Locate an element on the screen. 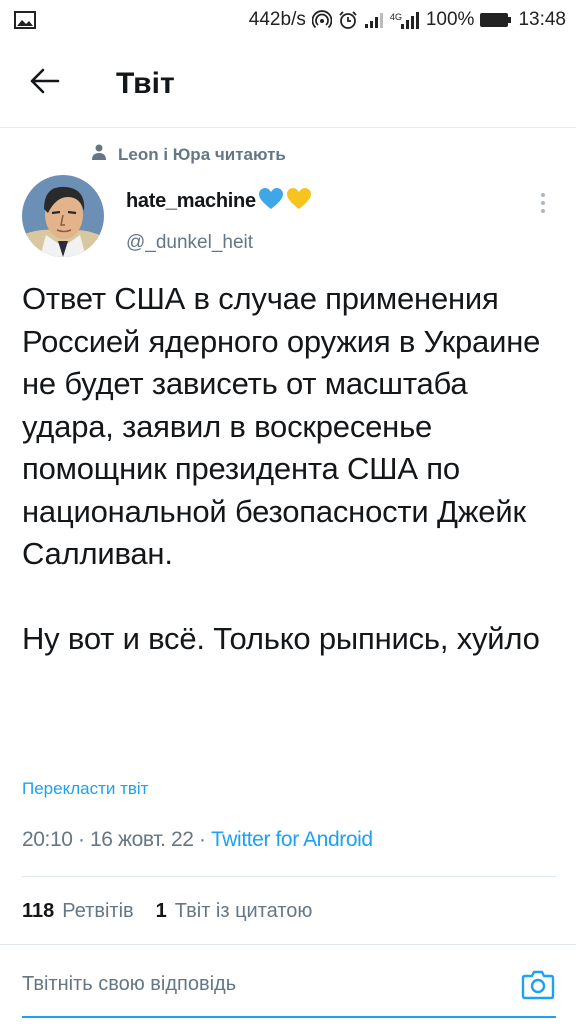 The height and width of the screenshot is (1024, 576). back-button is located at coordinates (45, 84).